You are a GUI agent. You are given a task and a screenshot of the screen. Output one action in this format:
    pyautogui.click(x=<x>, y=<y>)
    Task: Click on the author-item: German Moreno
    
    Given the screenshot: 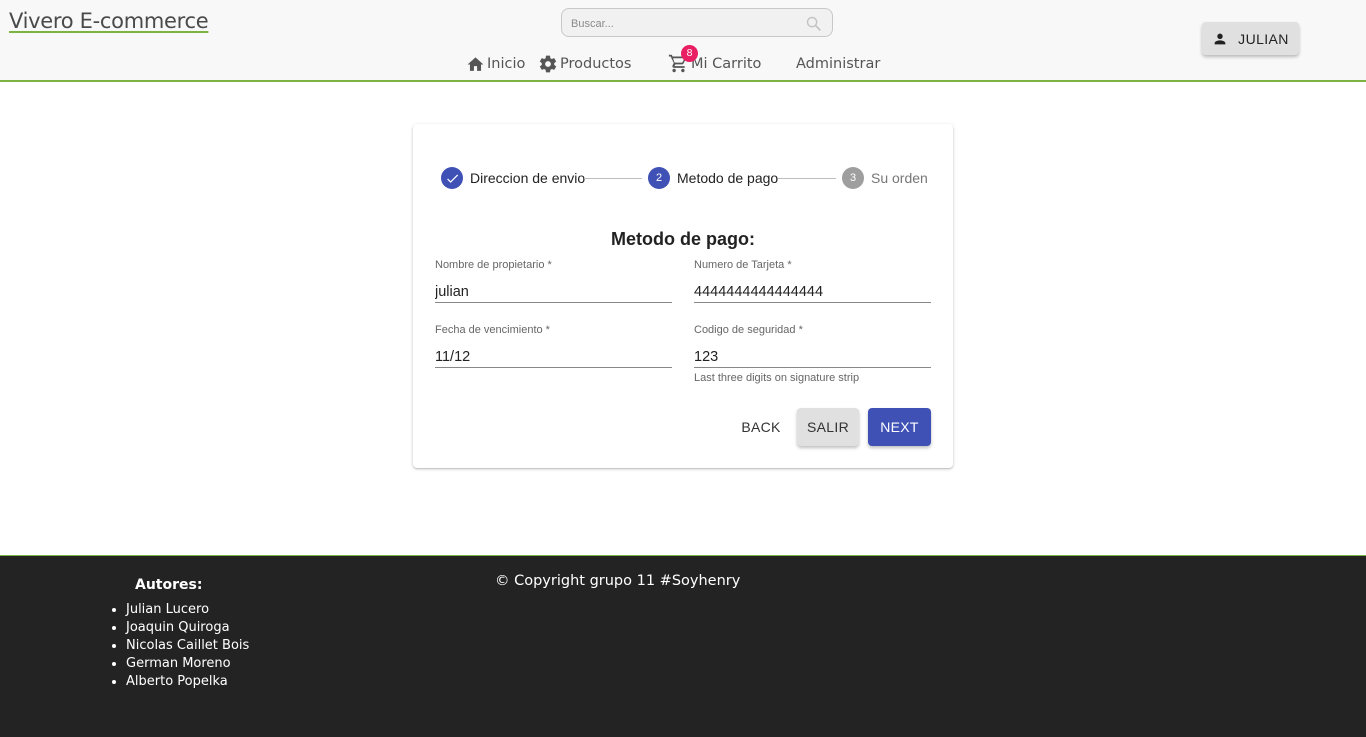 What is the action you would take?
    pyautogui.click(x=187, y=664)
    